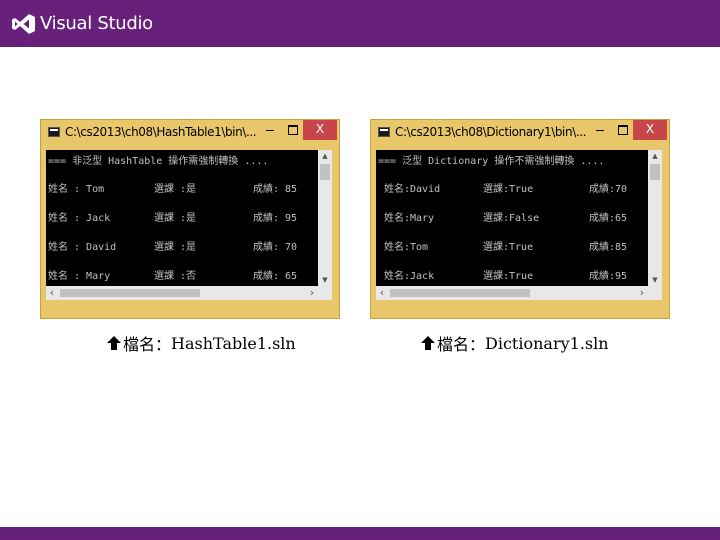 Image resolution: width=720 pixels, height=540 pixels. What do you see at coordinates (360, 533) in the screenshot?
I see `footer-bar` at bounding box center [360, 533].